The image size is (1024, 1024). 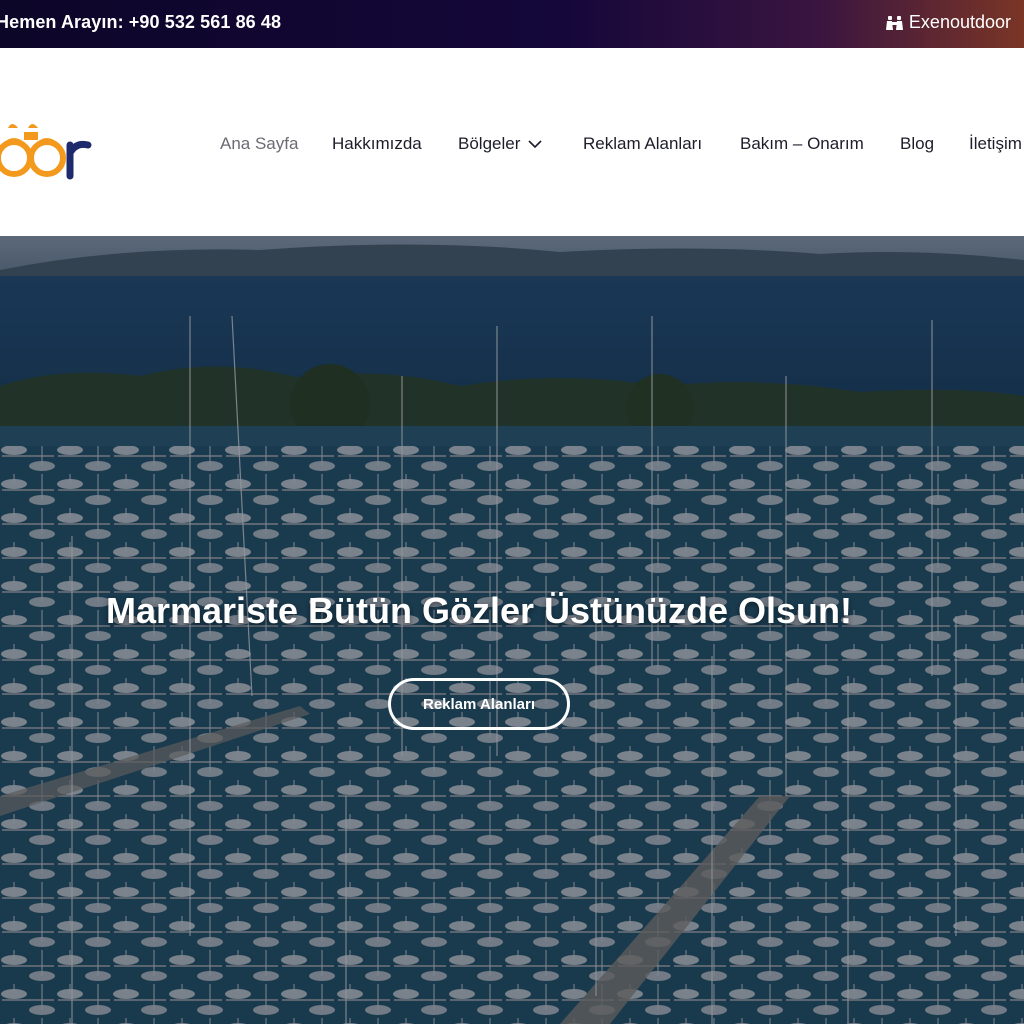 What do you see at coordinates (535, 144) in the screenshot?
I see `chevron-down-icon` at bounding box center [535, 144].